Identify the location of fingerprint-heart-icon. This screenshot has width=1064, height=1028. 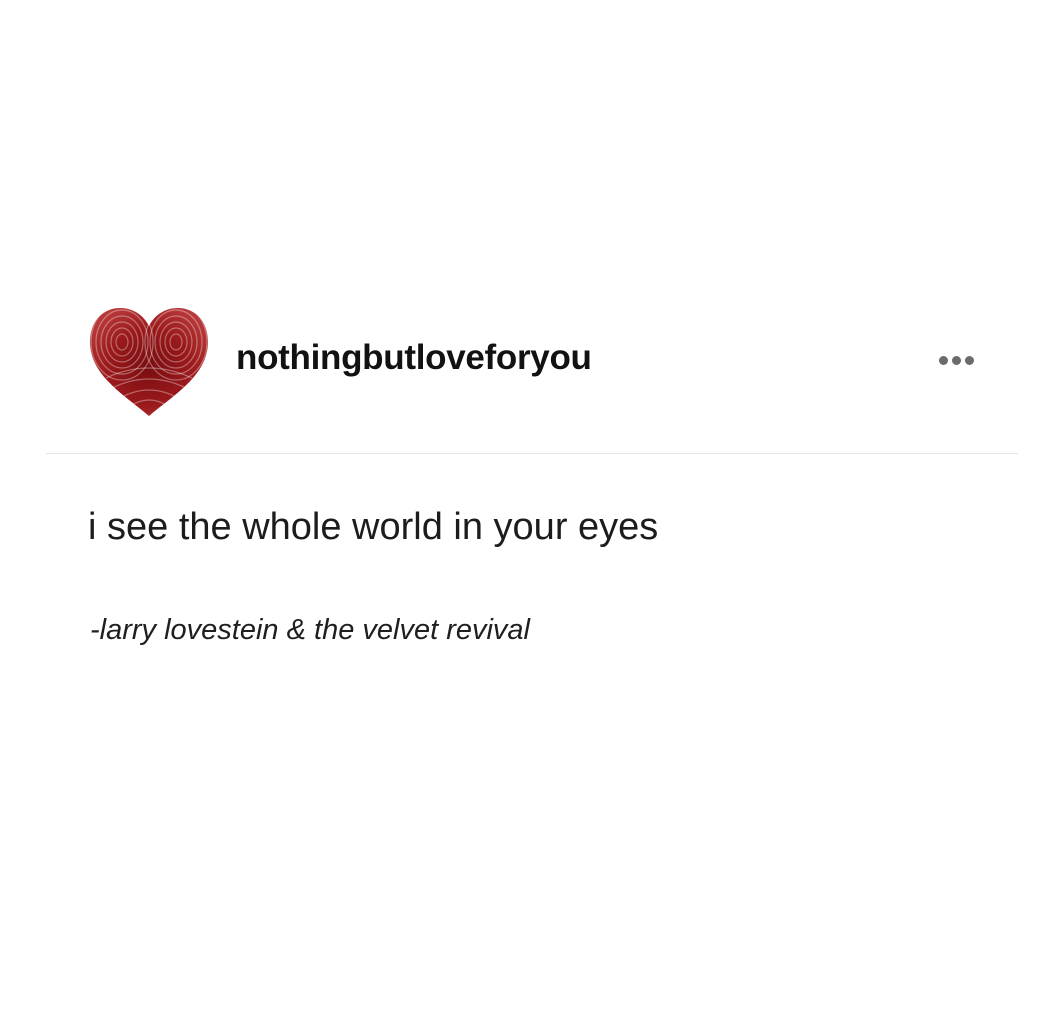
(149, 362).